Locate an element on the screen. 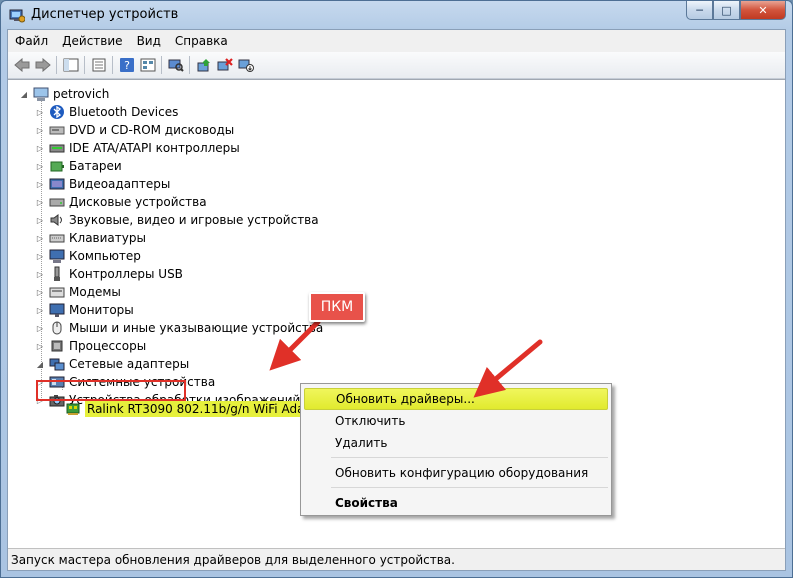 This screenshot has width=793, height=578. toolbar: ? is located at coordinates (396, 65).